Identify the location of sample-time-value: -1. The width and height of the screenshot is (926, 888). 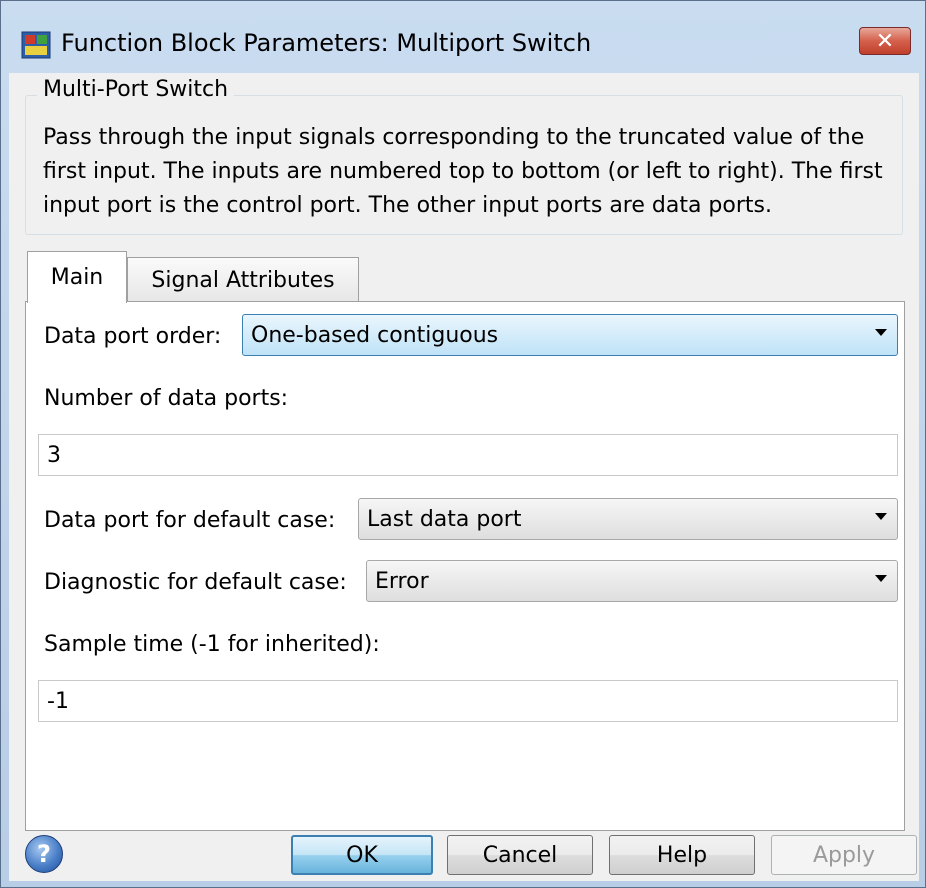
(58, 701).